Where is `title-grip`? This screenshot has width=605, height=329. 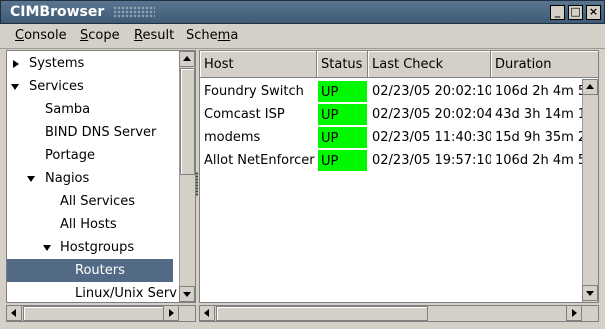
title-grip is located at coordinates (134, 12).